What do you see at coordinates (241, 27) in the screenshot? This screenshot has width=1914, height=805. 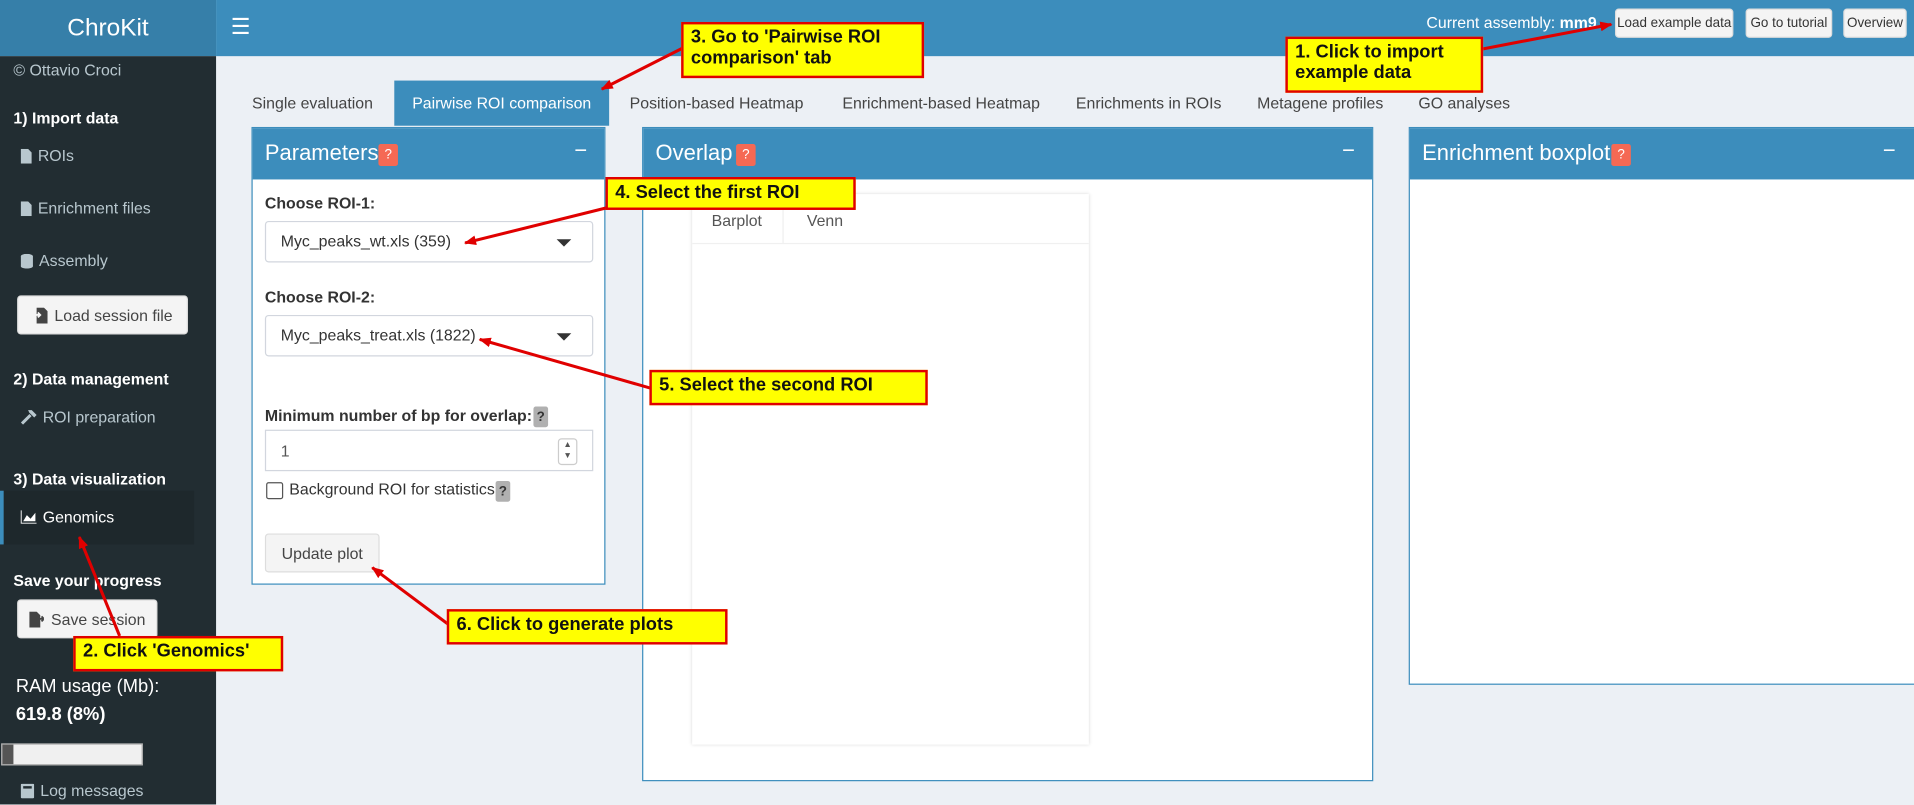 I see `hamburger-icon: ☰` at bounding box center [241, 27].